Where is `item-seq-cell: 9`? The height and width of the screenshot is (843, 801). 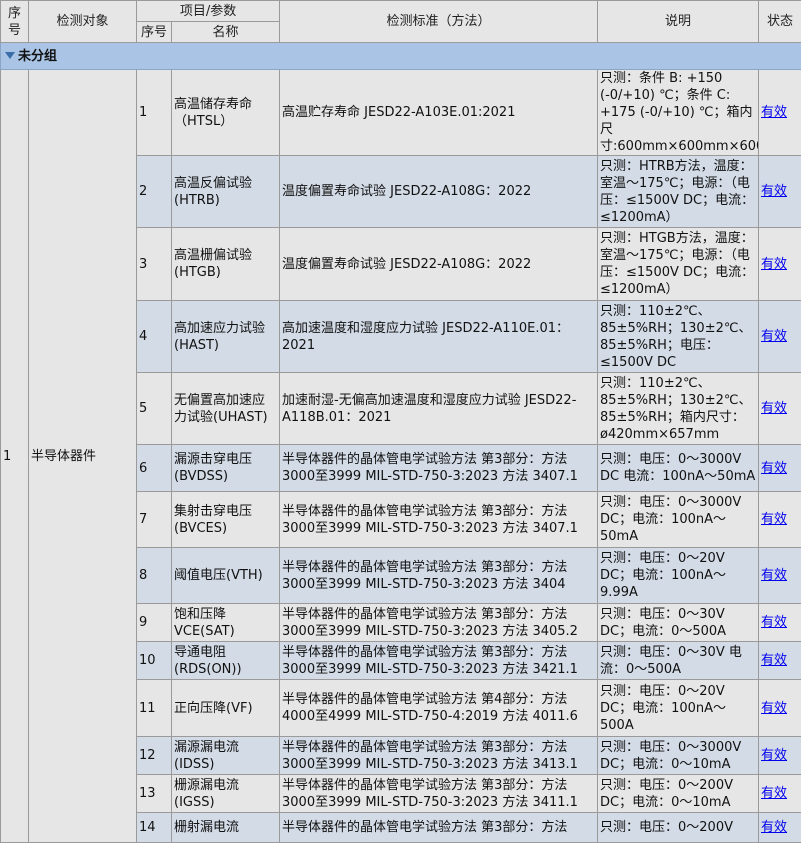
item-seq-cell: 9 is located at coordinates (154, 623).